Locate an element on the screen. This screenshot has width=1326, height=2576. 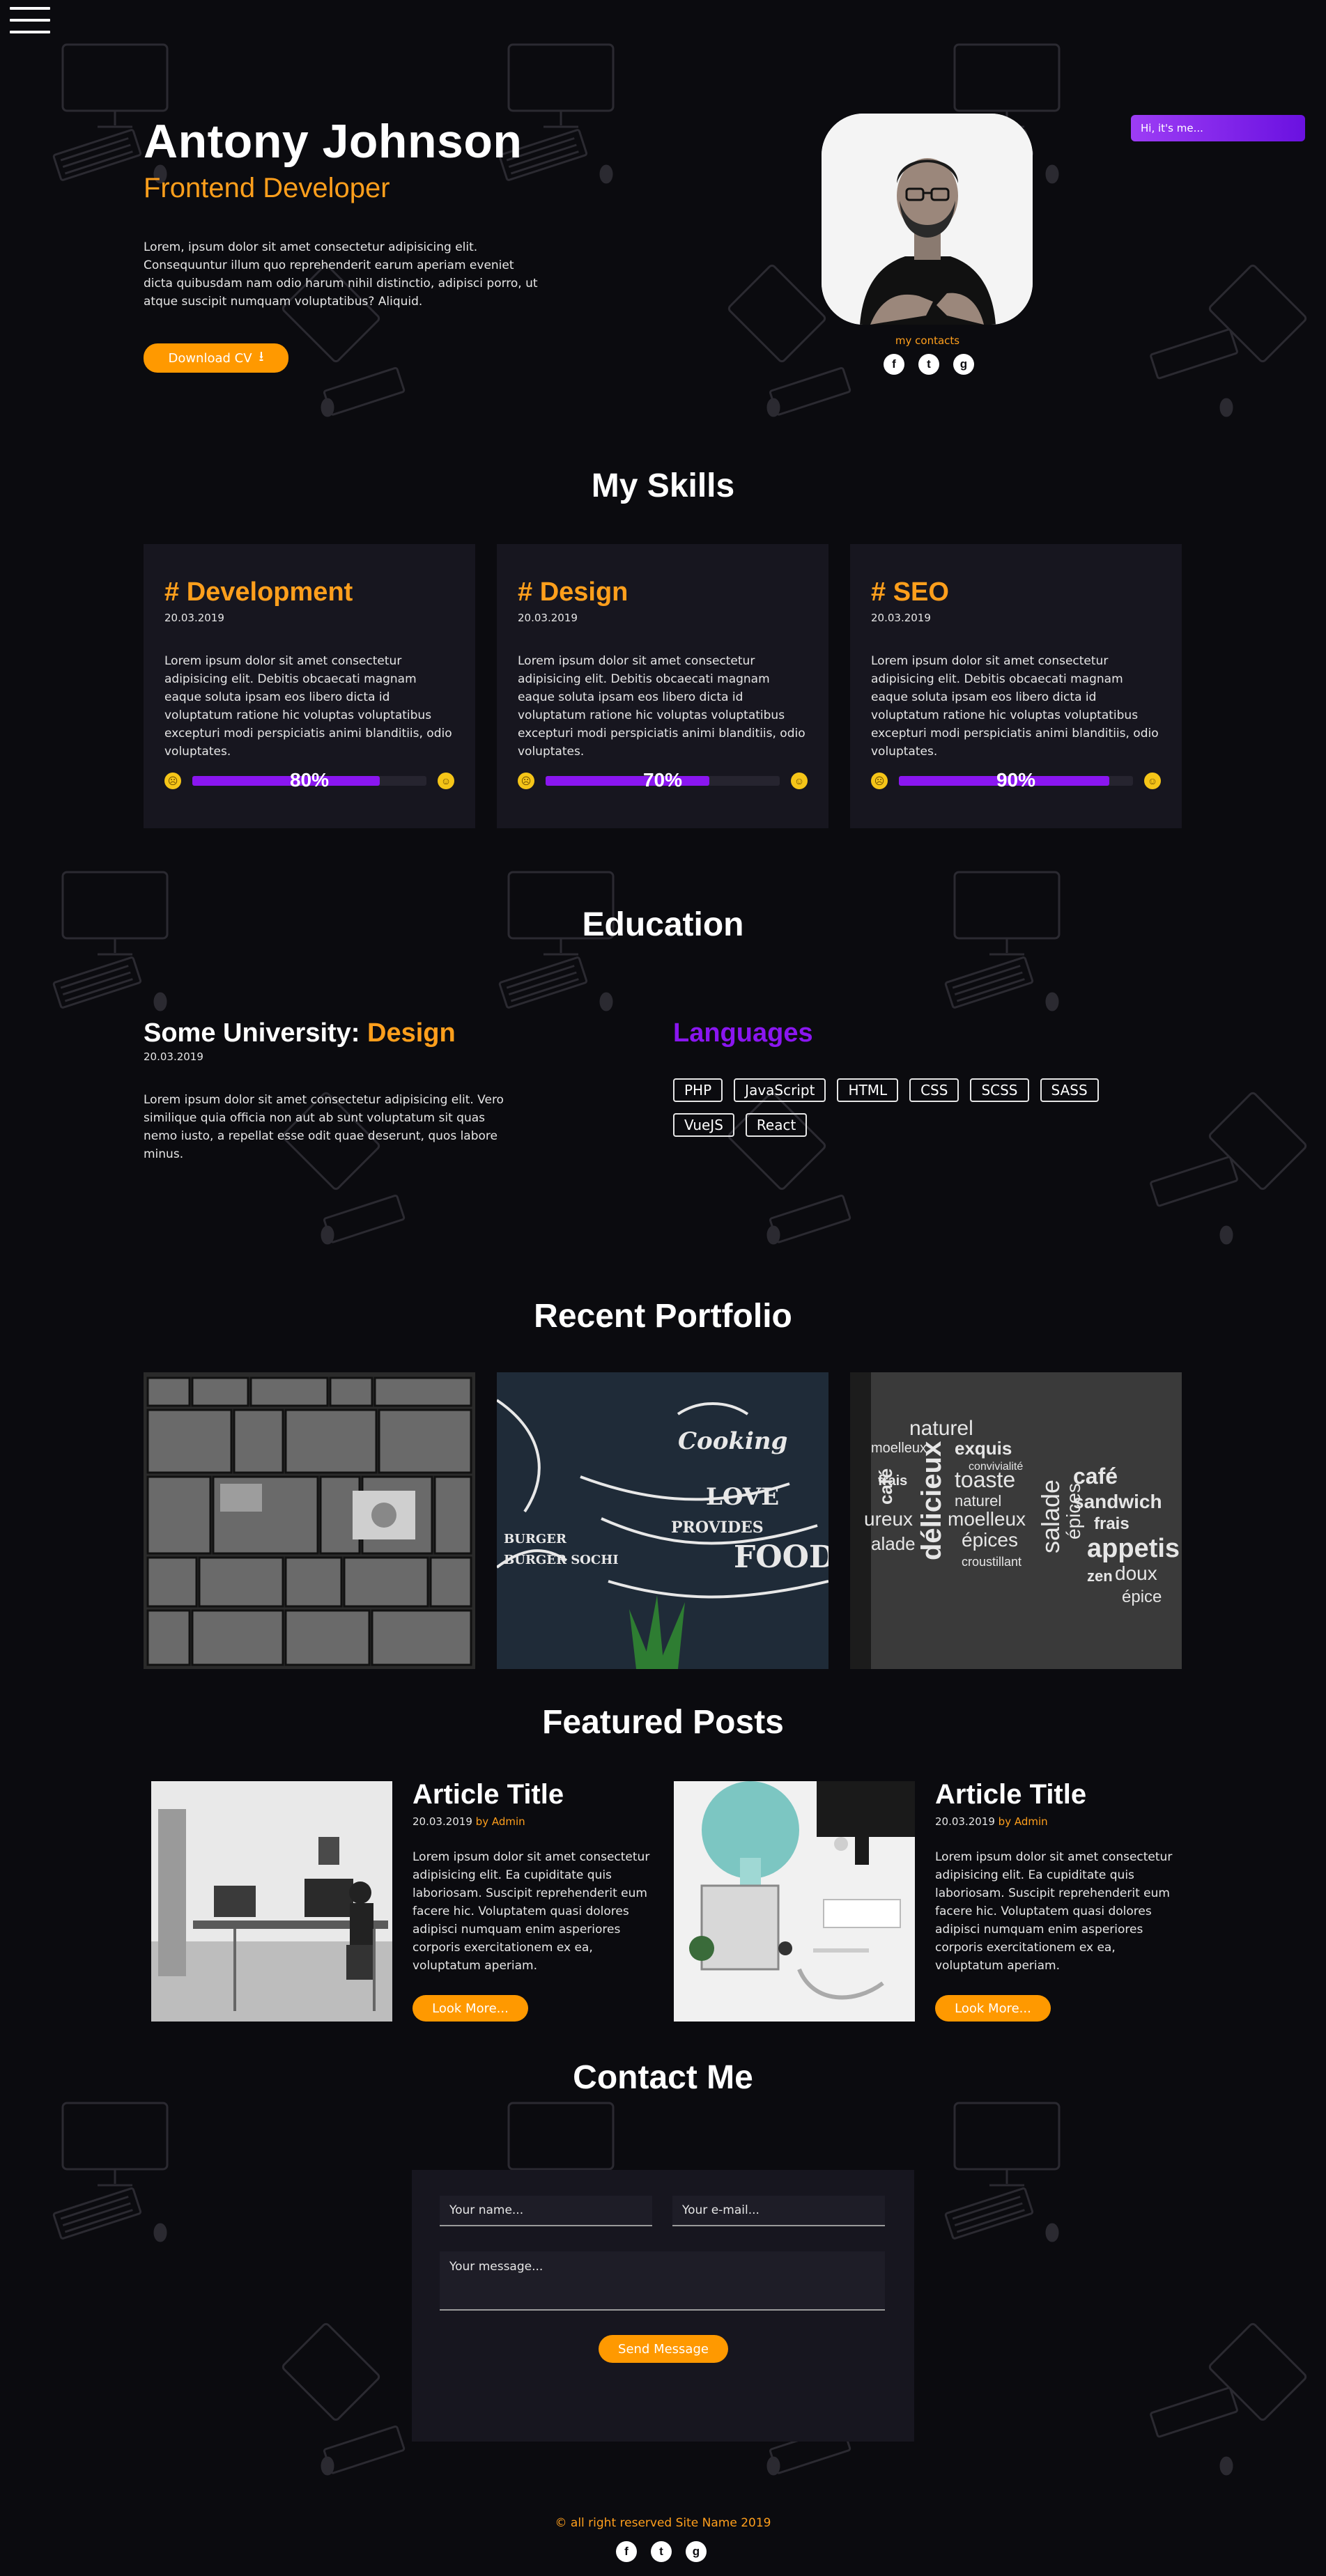
profile-photo is located at coordinates (927, 219).